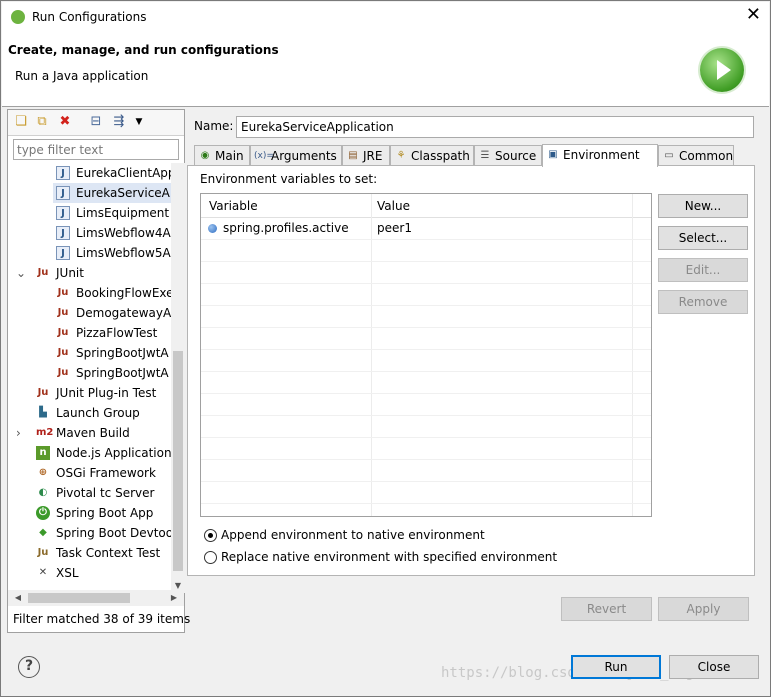 The image size is (771, 697). I want to click on tree-item: Ju JUnit Plug-in Test, so click(103, 393).